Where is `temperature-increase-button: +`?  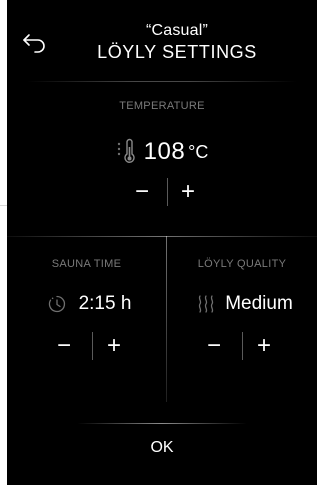
temperature-increase-button: + is located at coordinates (188, 192).